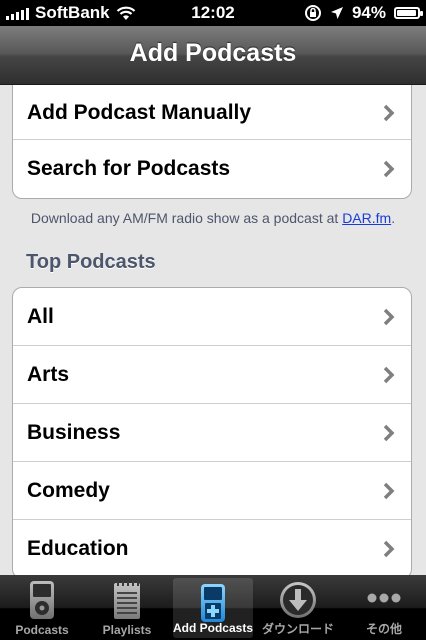  What do you see at coordinates (368, 12) in the screenshot?
I see `battery-percent: 94%` at bounding box center [368, 12].